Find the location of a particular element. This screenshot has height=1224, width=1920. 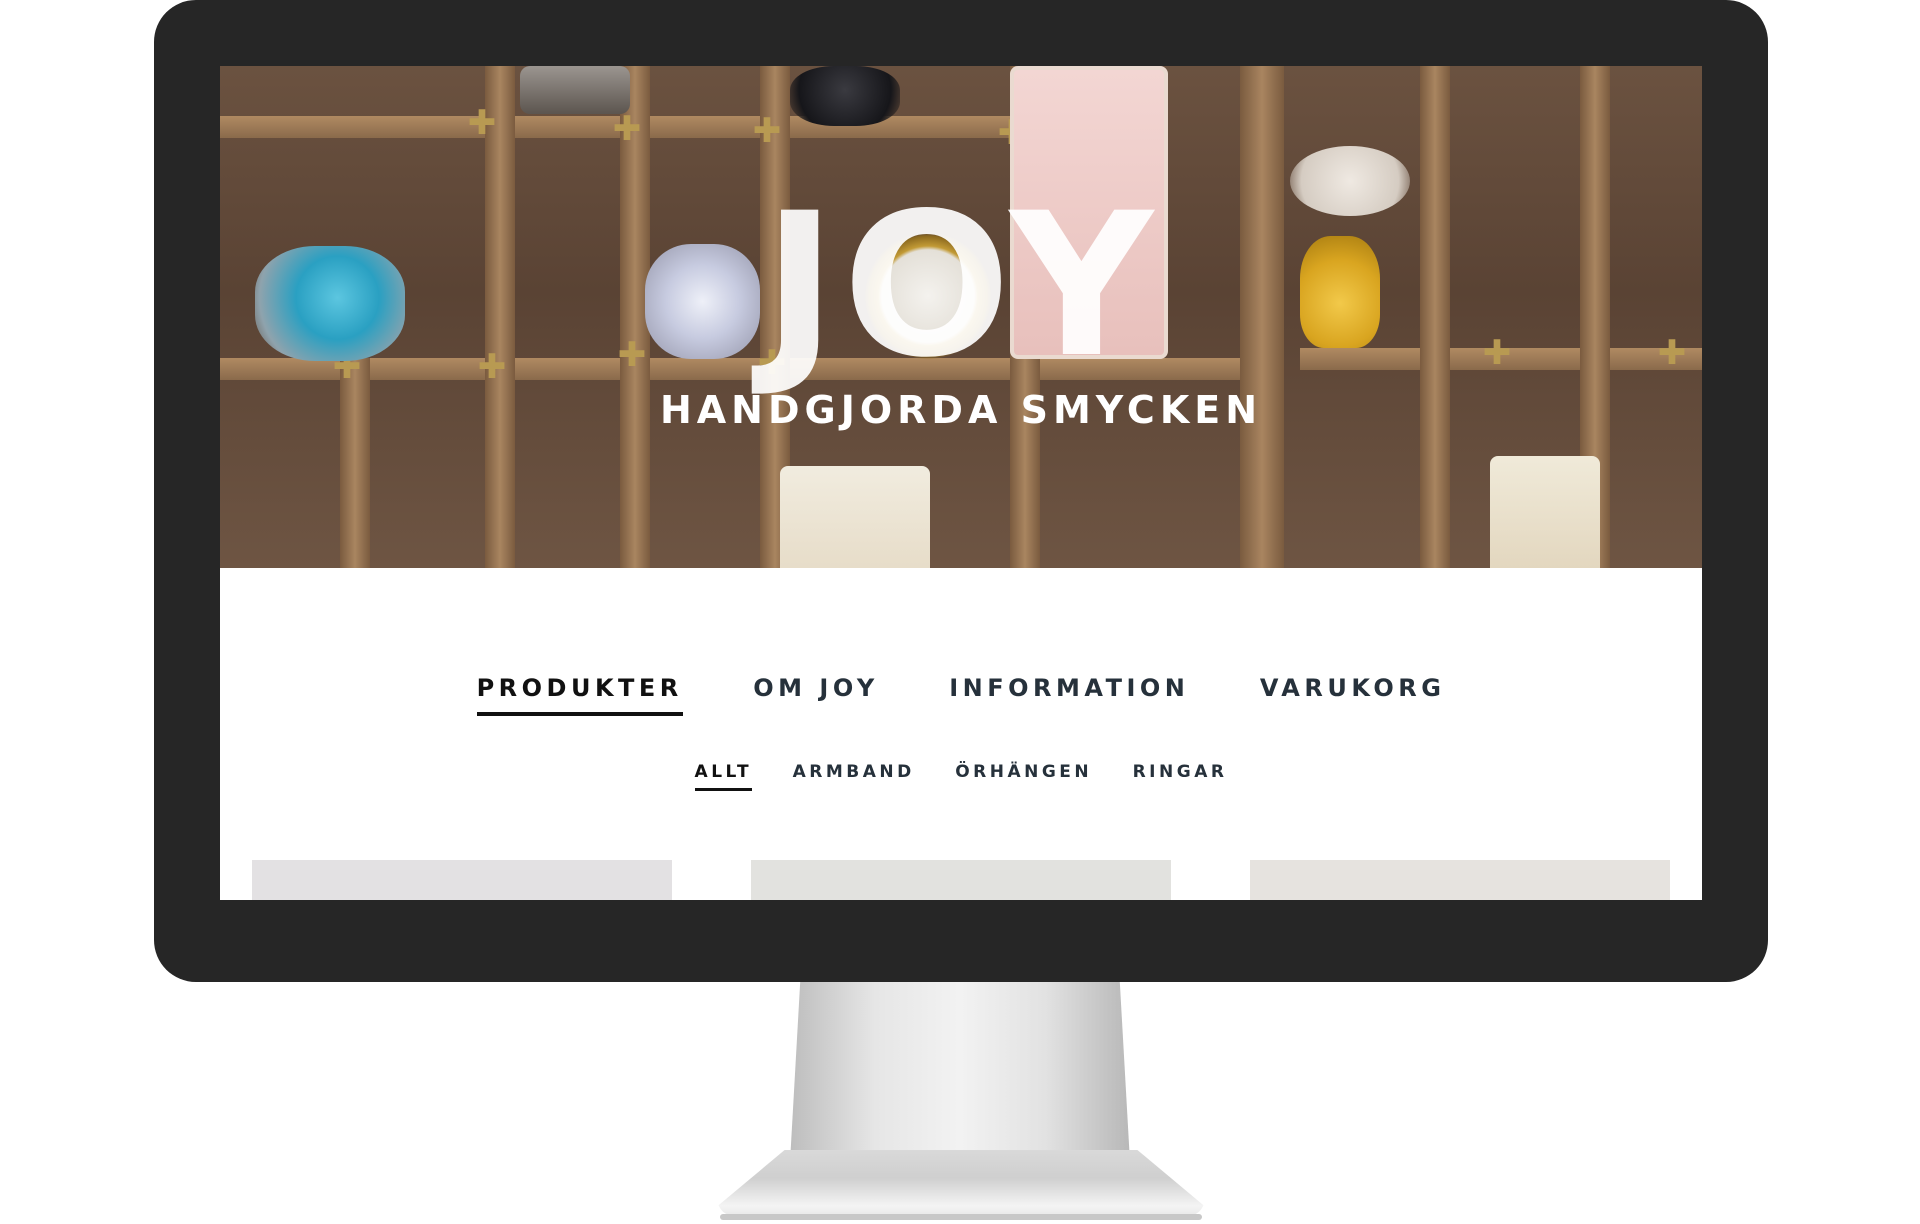

filter-ringar: RINGAR is located at coordinates (1180, 775).